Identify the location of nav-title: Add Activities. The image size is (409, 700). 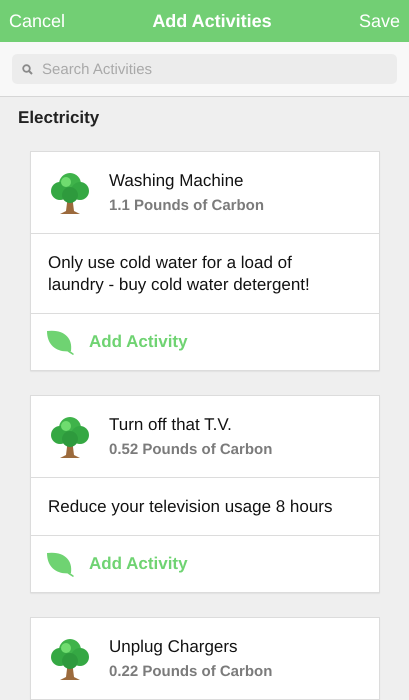
(212, 21).